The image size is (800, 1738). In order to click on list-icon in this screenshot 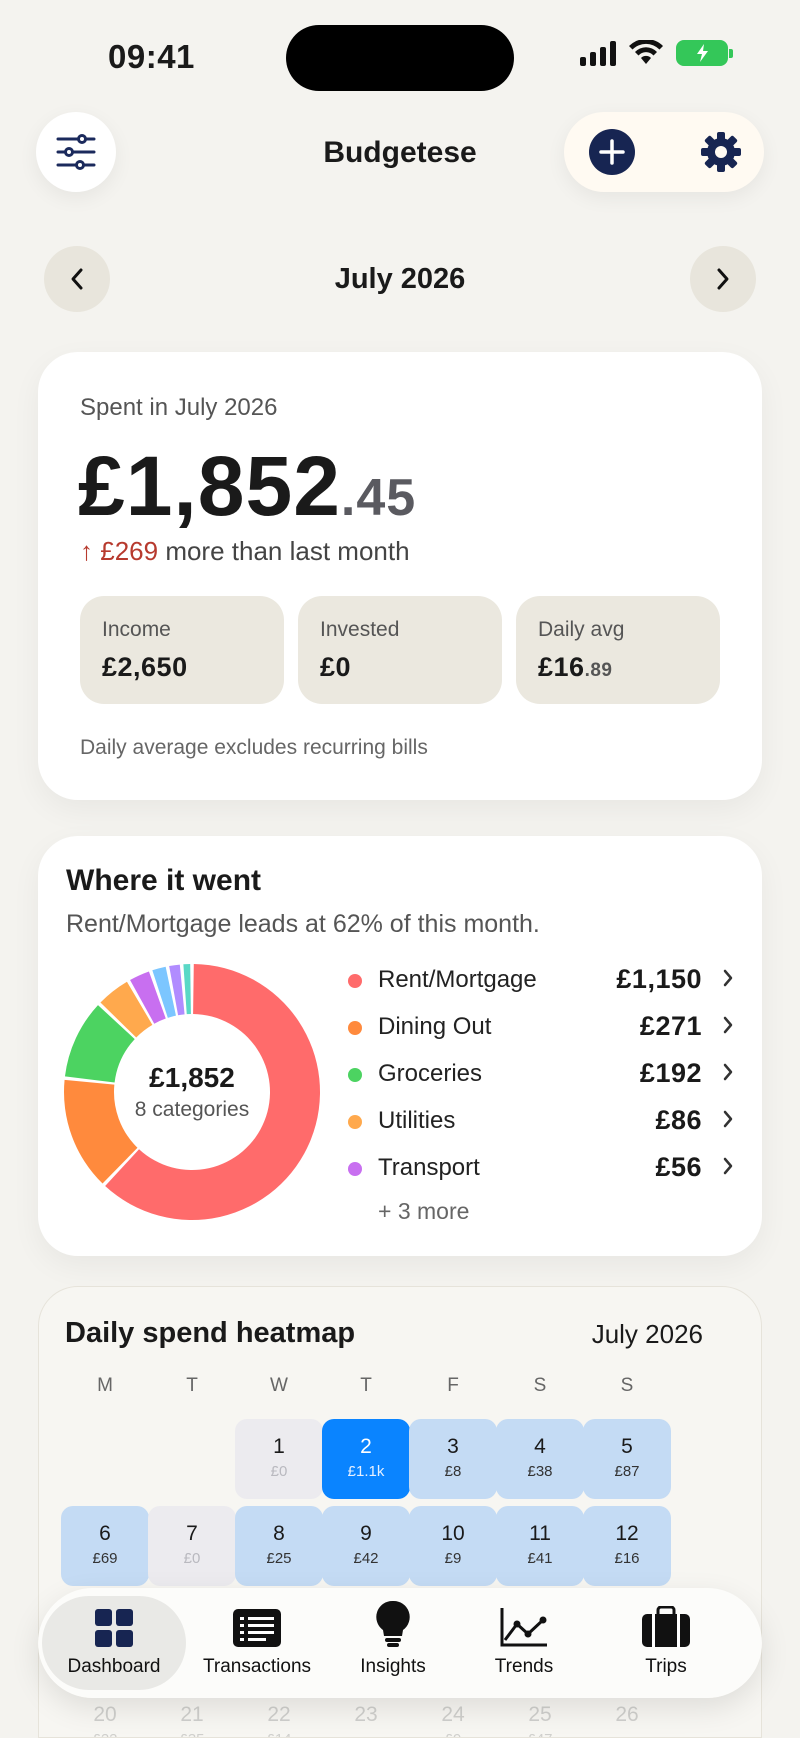, I will do `click(257, 1628)`.